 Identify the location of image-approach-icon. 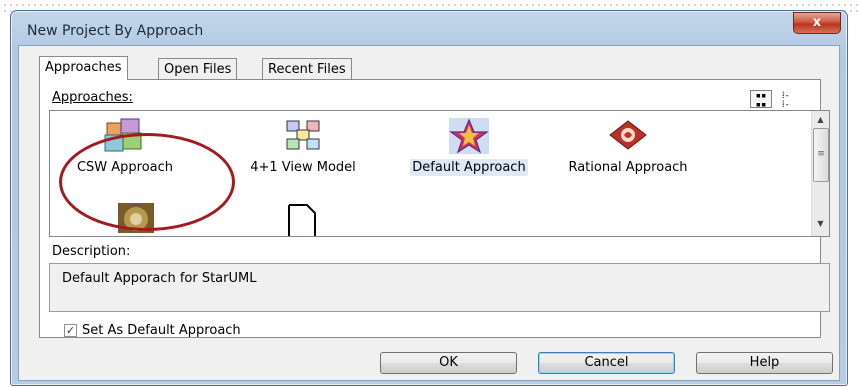
(136, 218).